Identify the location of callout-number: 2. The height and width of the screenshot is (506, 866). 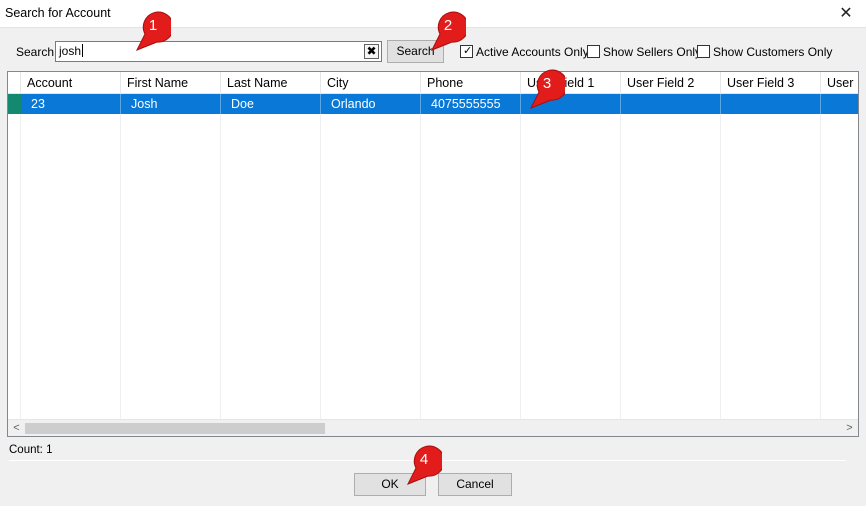
(448, 25).